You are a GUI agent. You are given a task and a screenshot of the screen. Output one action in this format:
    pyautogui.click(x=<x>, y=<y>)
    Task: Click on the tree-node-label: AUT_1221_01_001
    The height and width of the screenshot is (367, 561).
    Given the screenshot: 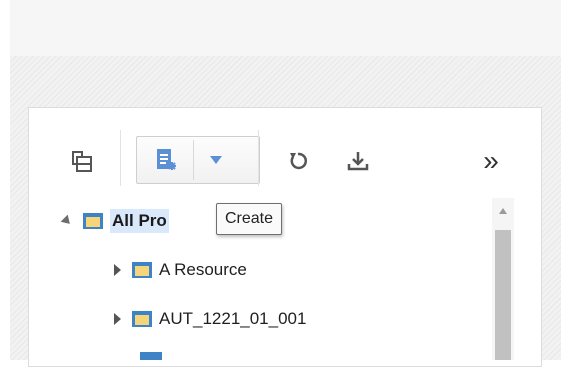 What is the action you would take?
    pyautogui.click(x=233, y=318)
    